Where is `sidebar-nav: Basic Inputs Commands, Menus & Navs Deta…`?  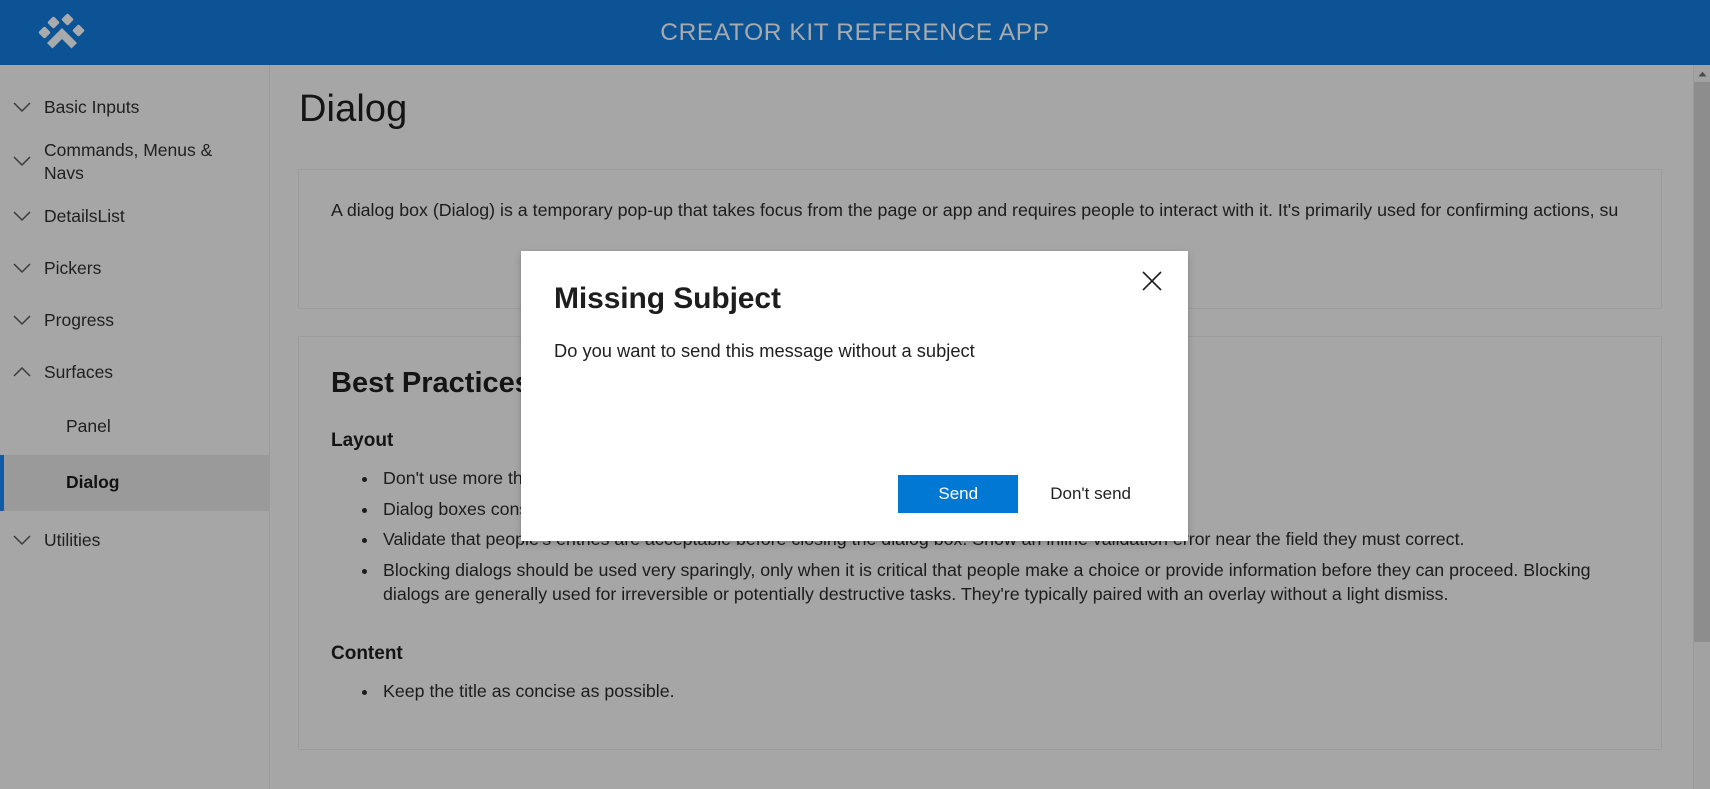 sidebar-nav: Basic Inputs Commands, Menus & Navs Deta… is located at coordinates (135, 427).